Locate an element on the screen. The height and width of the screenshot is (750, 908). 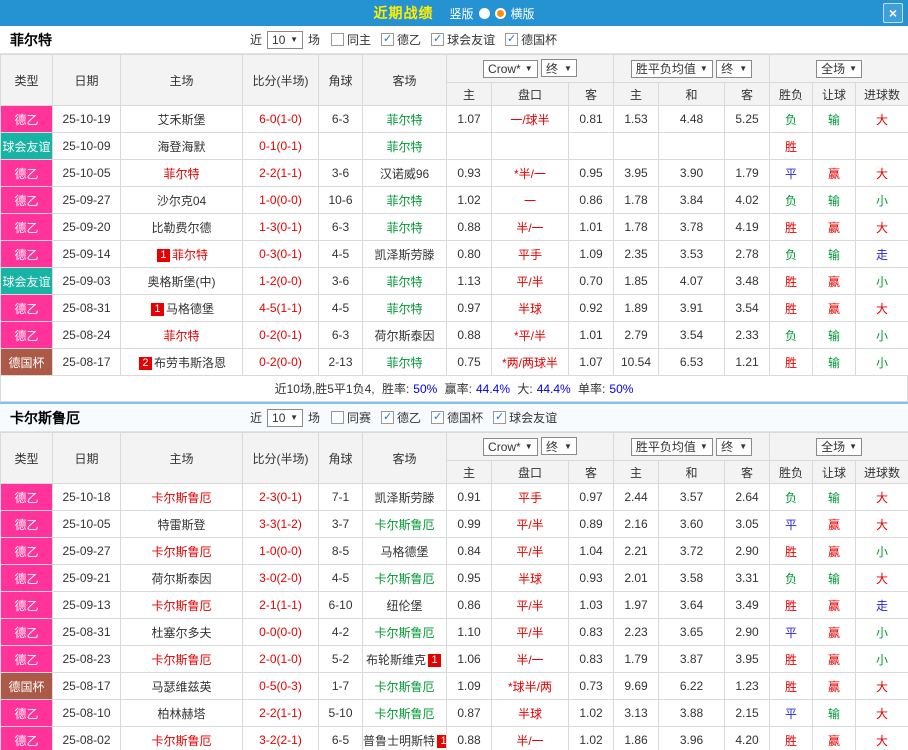
red-card-badge: 1 is located at coordinates (434, 660).